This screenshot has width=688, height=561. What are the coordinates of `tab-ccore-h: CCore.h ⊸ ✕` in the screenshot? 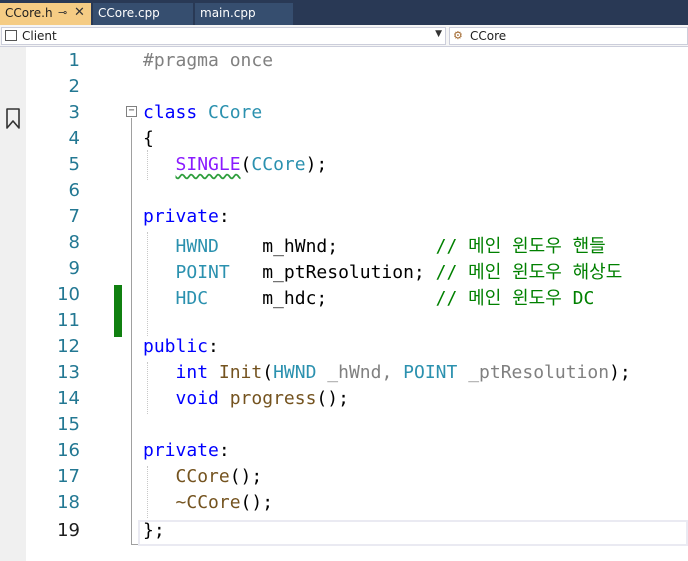 It's located at (45, 14).